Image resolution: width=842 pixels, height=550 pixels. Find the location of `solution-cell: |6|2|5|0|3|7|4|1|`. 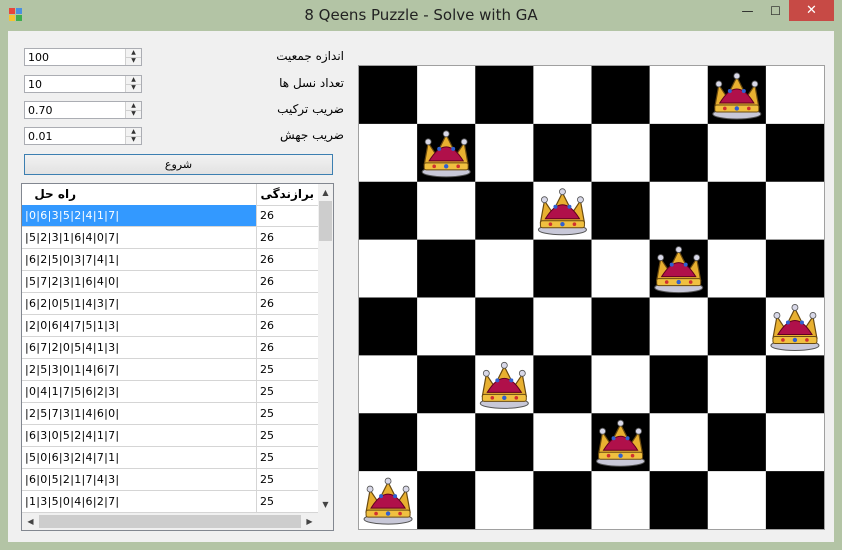

solution-cell: |6|2|5|0|3|7|4|1| is located at coordinates (139, 259).